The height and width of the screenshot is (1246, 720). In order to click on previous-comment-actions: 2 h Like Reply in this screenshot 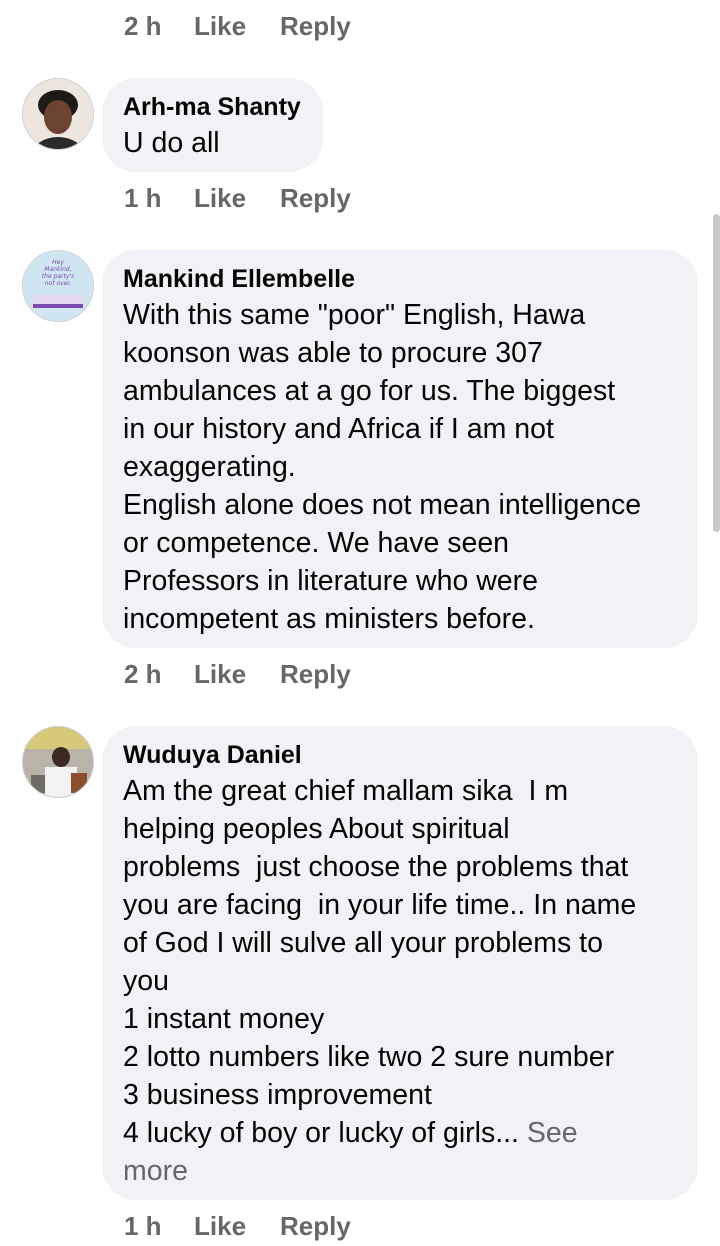, I will do `click(237, 26)`.